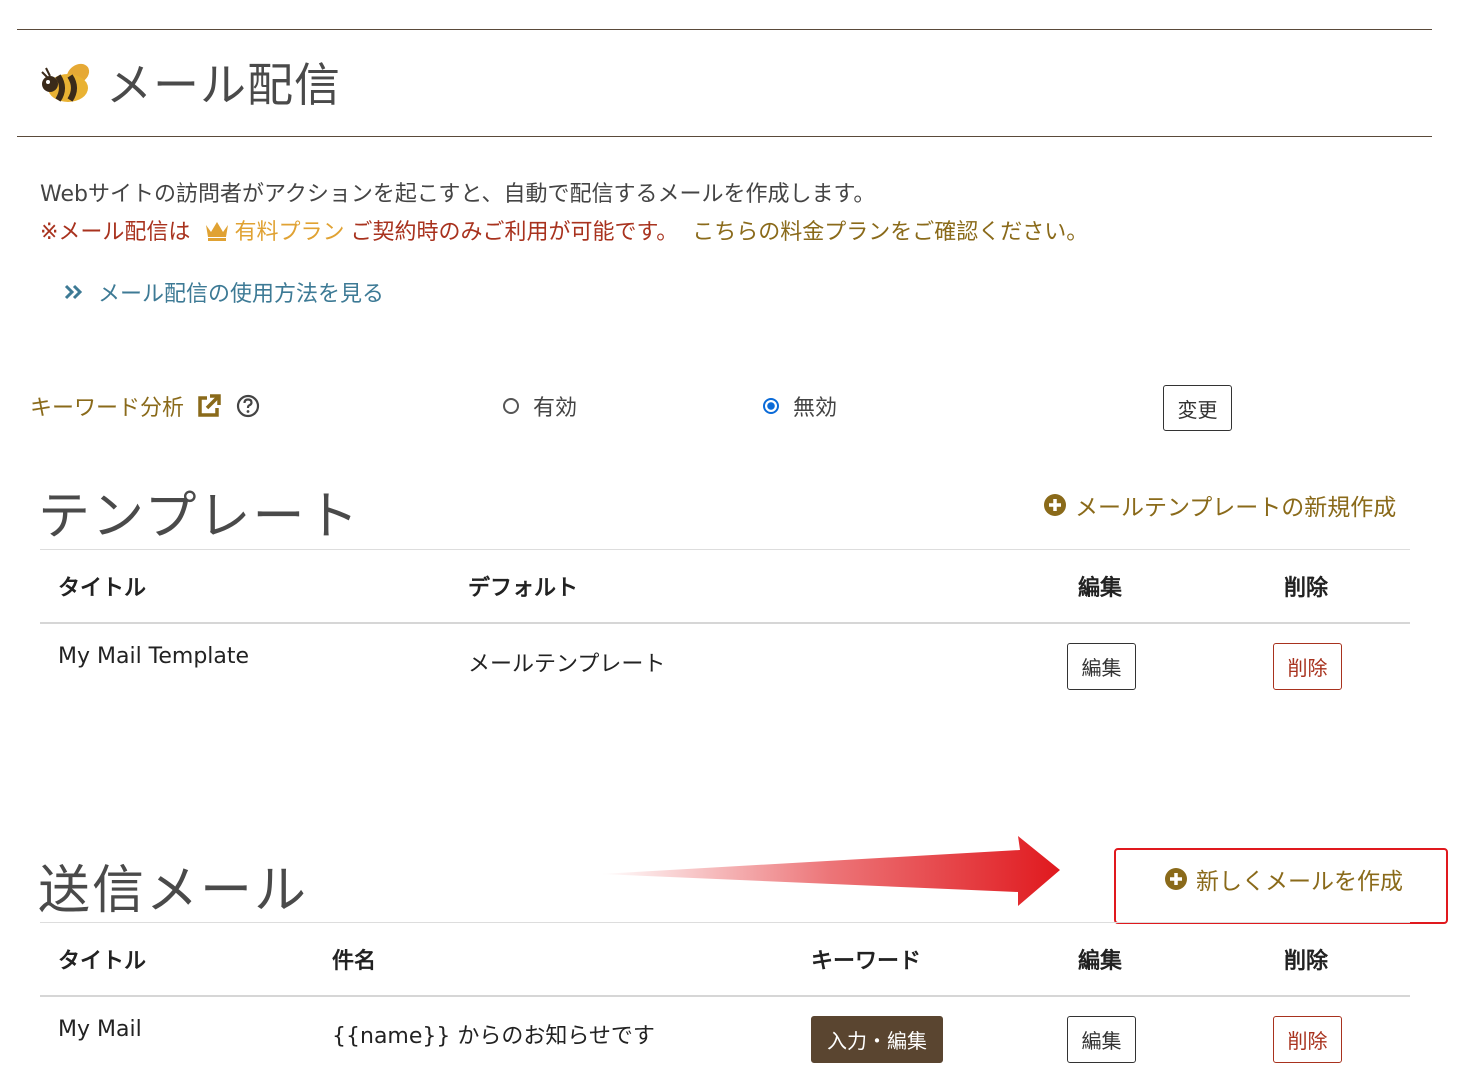 This screenshot has height=1082, width=1478. What do you see at coordinates (493, 1036) in the screenshot?
I see `sent-row-subject: {{name}} からのお知らせです` at bounding box center [493, 1036].